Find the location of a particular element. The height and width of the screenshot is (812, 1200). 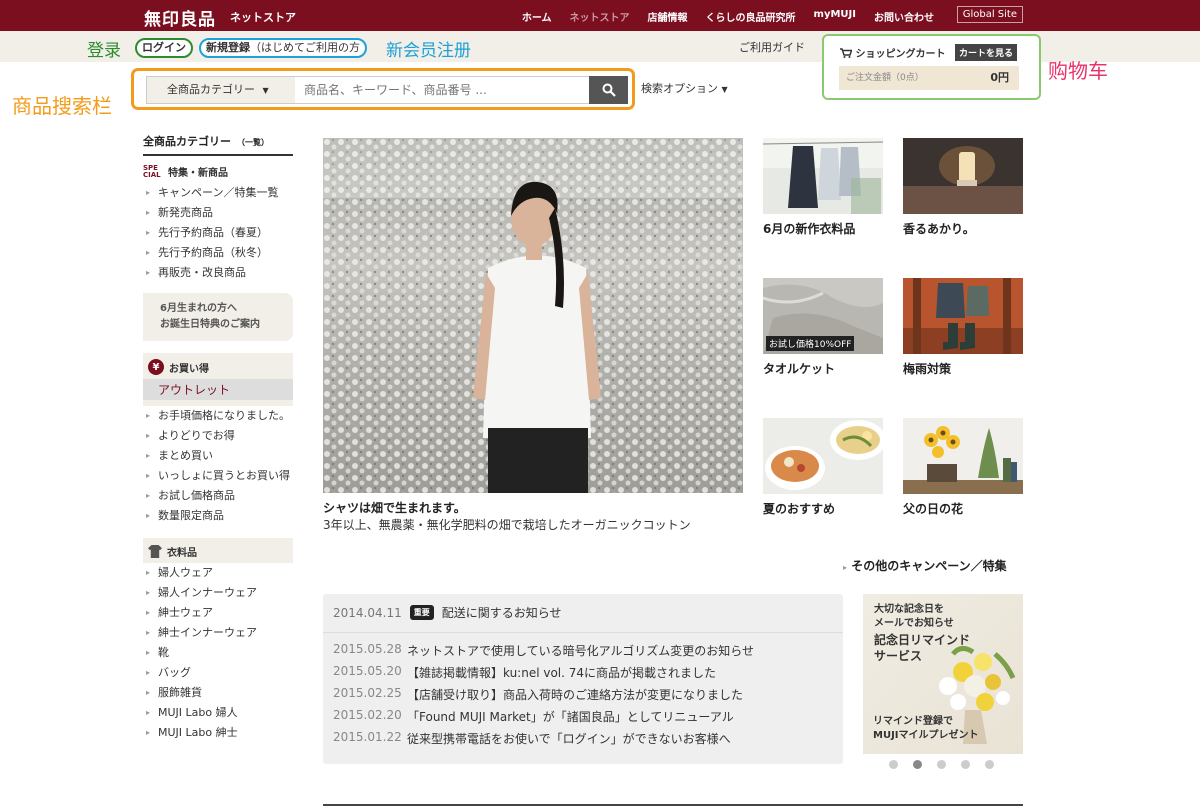

news-text: ネットストアで使用している暗号化アルゴリズム変更のお知らせ is located at coordinates (581, 651).